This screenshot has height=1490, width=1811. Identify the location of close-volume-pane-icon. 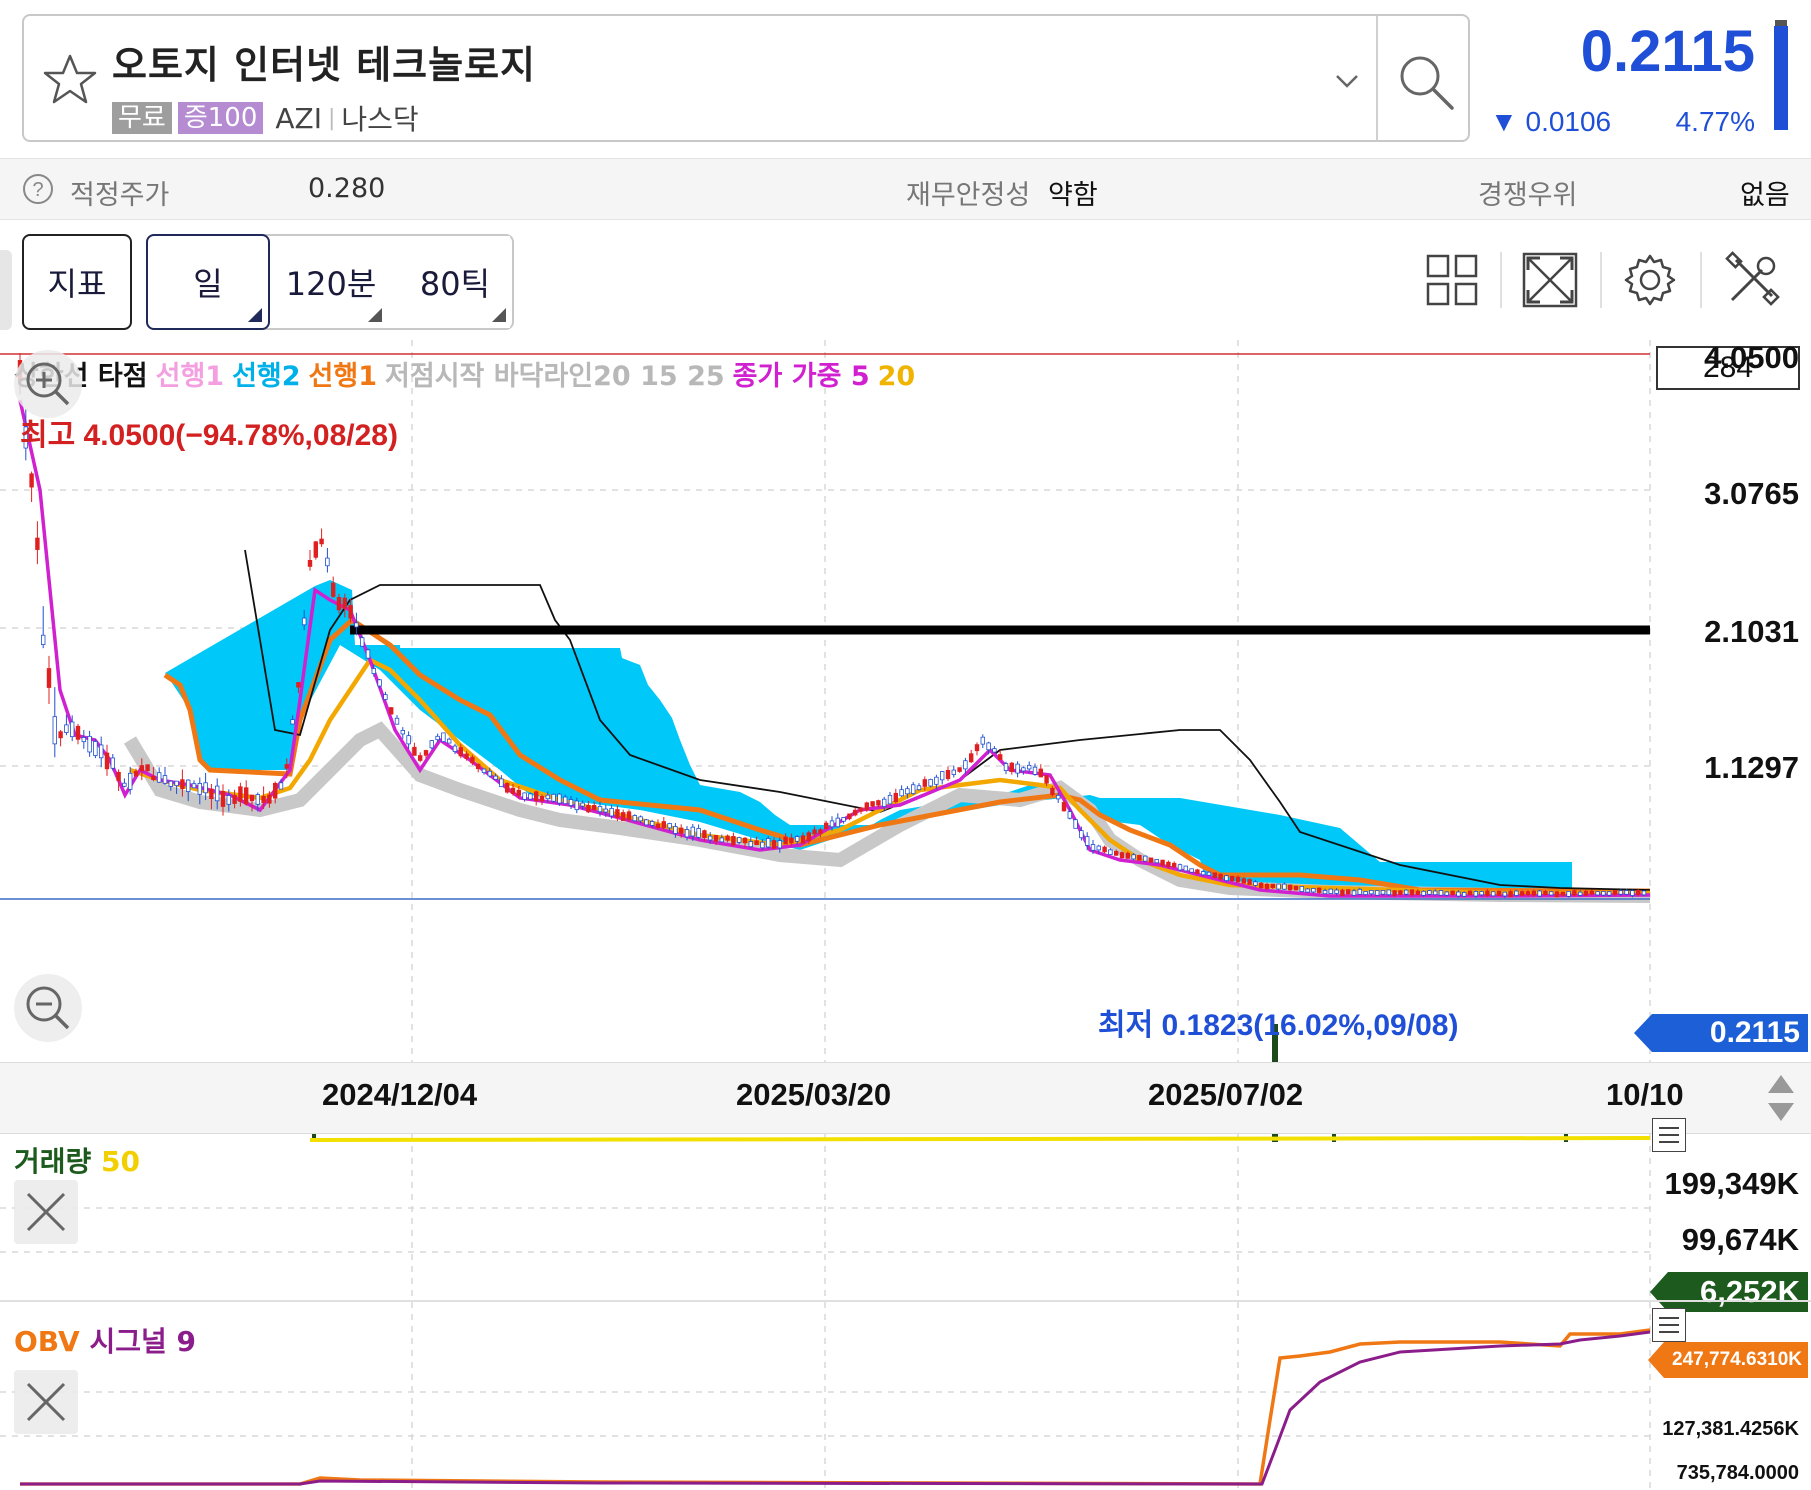
(46, 1212).